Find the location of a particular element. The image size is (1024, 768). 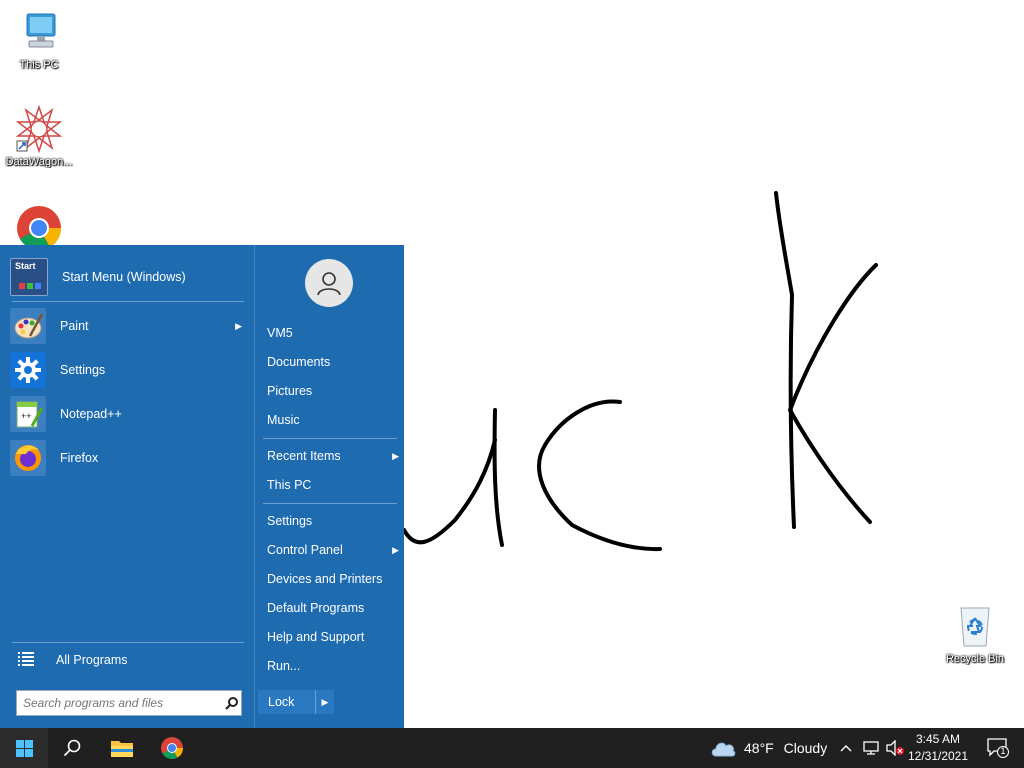

right-item-label: Control Panel is located at coordinates (305, 550).